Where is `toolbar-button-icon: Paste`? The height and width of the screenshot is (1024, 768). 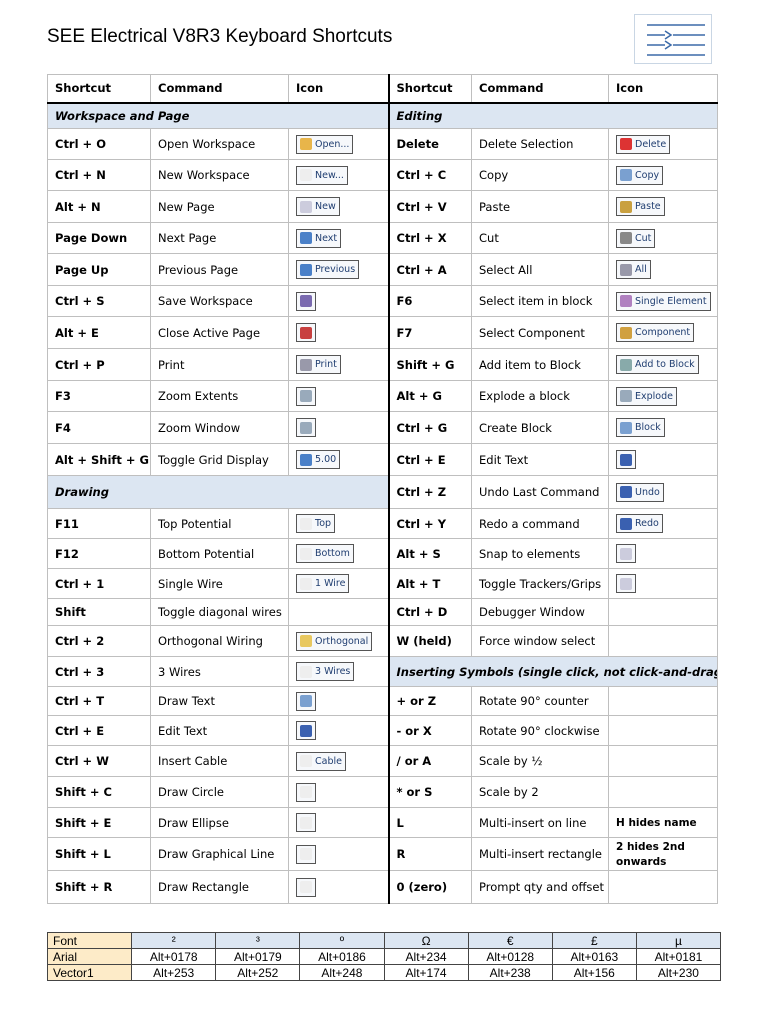
toolbar-button-icon: Paste is located at coordinates (640, 206).